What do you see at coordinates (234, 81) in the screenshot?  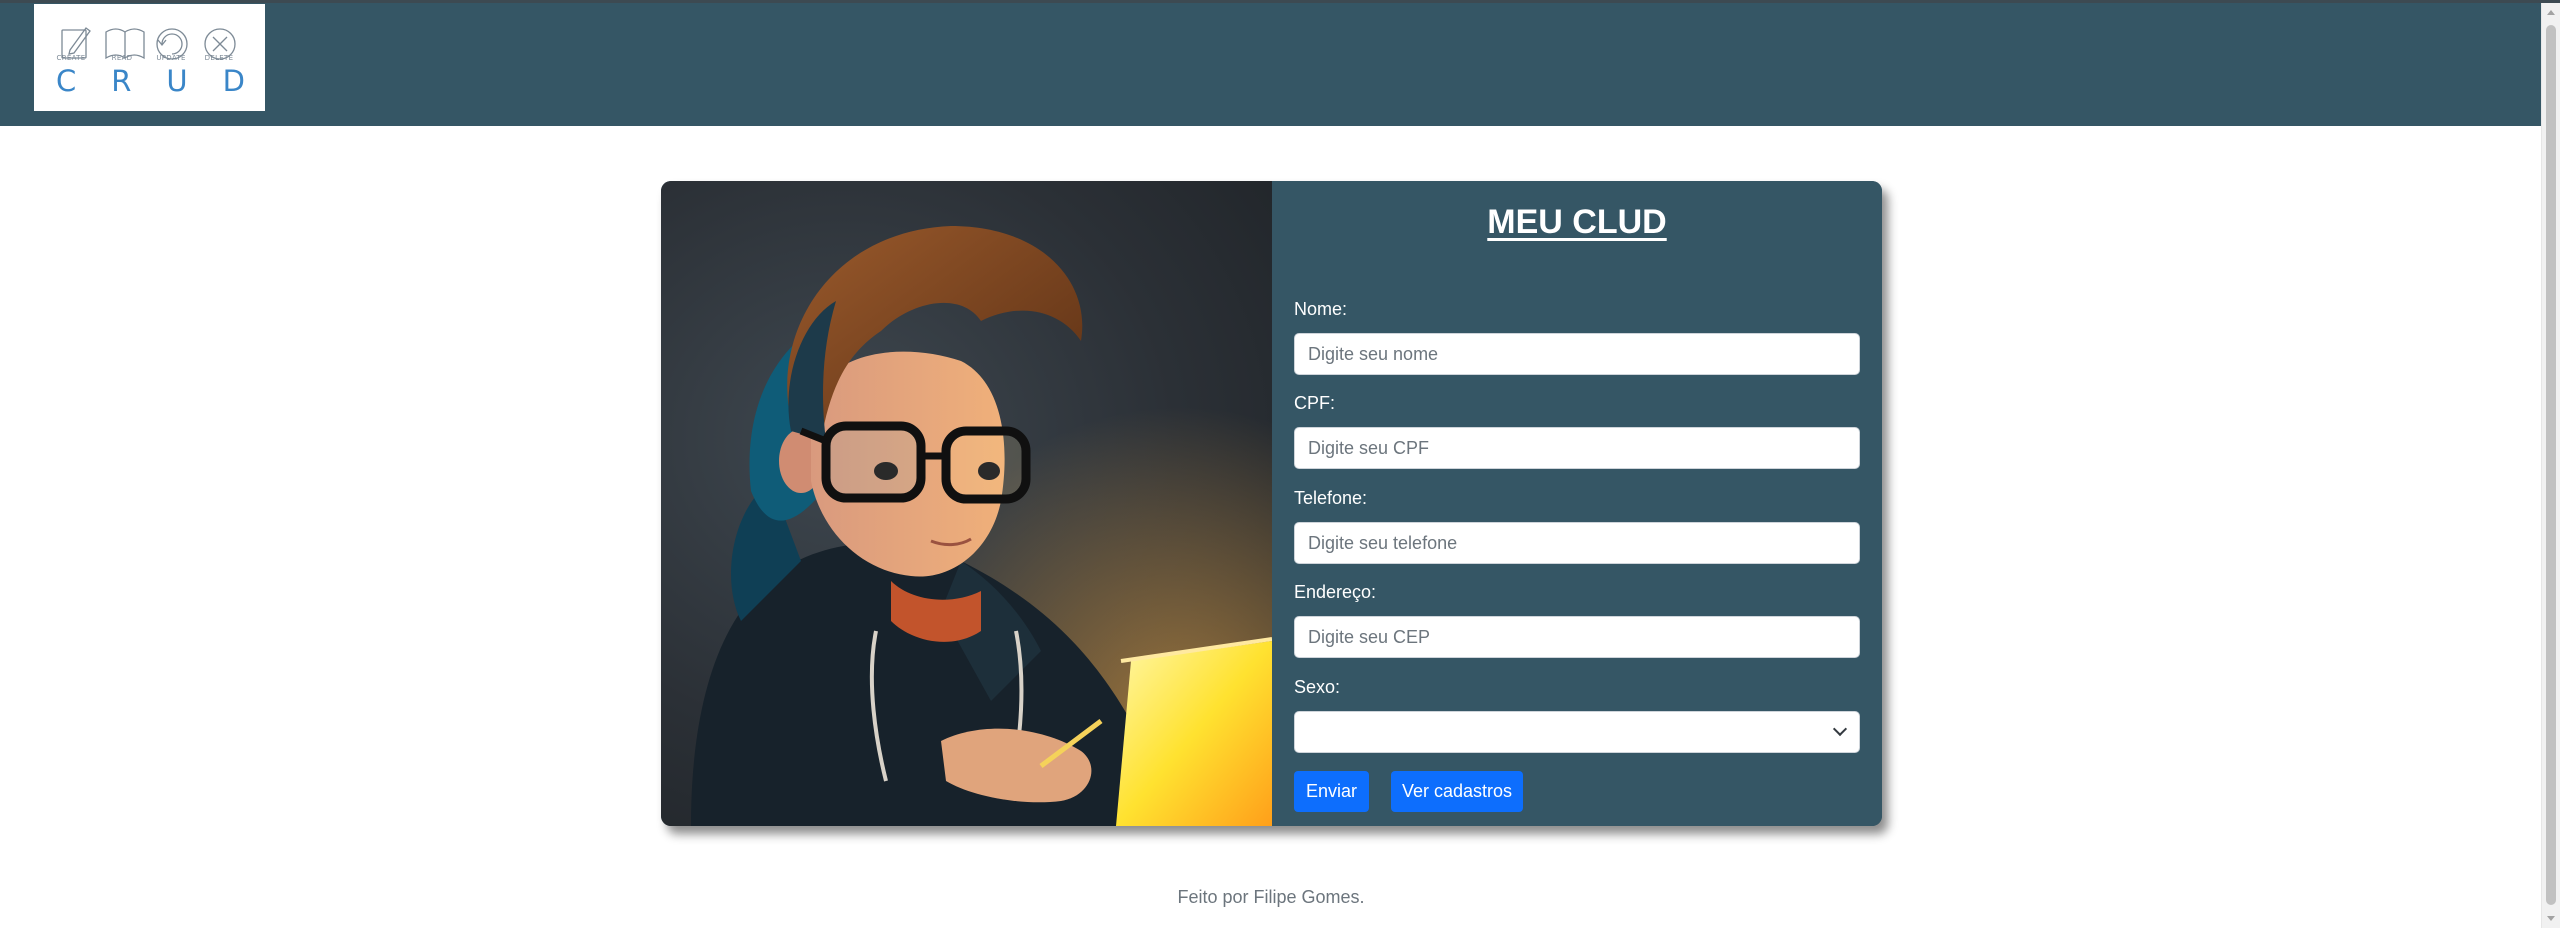 I see `logo-letter-d: D` at bounding box center [234, 81].